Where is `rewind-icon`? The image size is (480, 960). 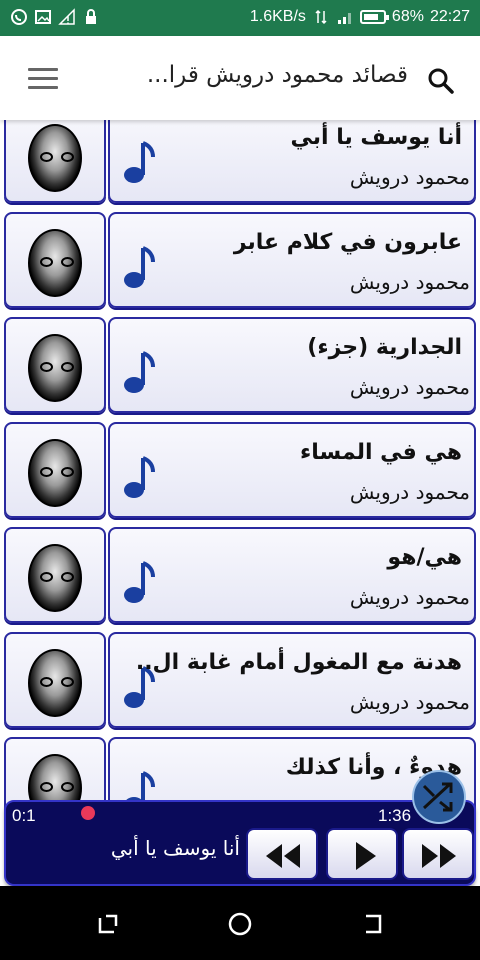
rewind-icon is located at coordinates (283, 856).